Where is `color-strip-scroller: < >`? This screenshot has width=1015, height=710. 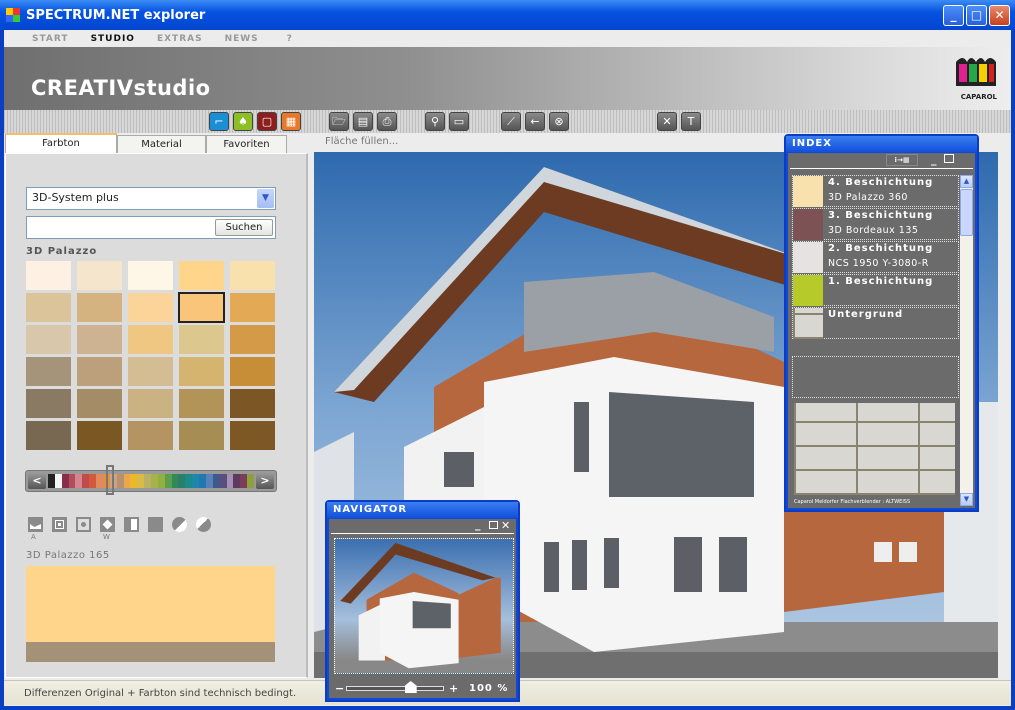 color-strip-scroller: < > is located at coordinates (151, 480).